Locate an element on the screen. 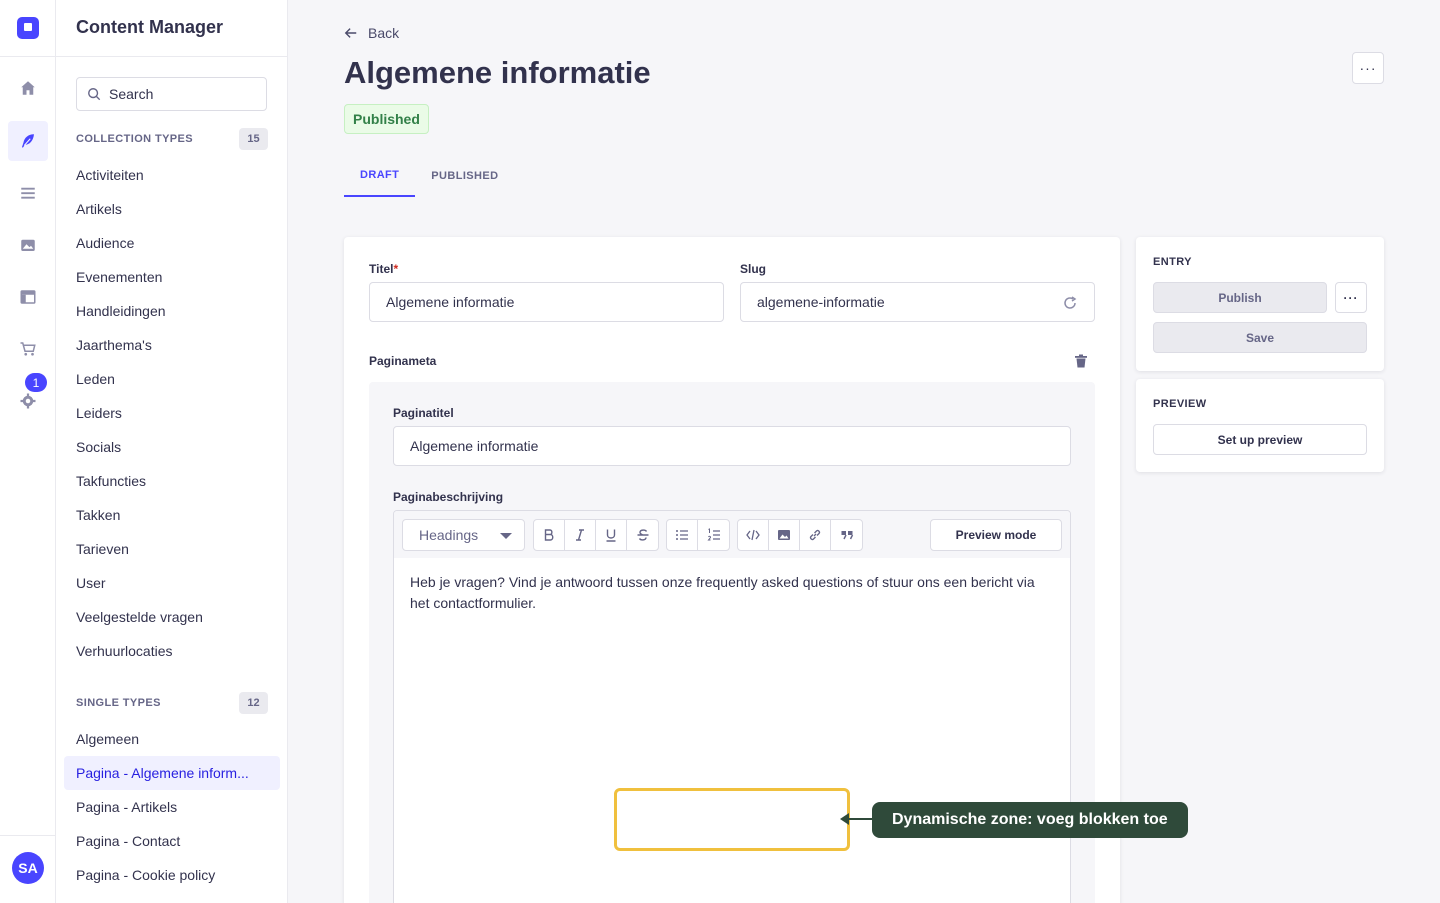 The height and width of the screenshot is (903, 1440). code-icon is located at coordinates (753, 535).